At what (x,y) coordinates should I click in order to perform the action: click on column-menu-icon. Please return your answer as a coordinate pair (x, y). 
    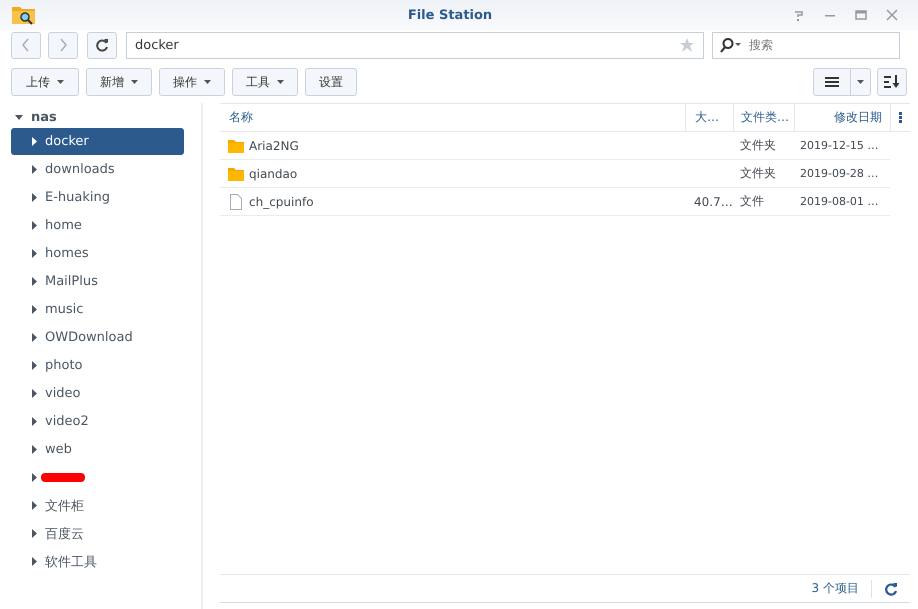
    Looking at the image, I should click on (900, 117).